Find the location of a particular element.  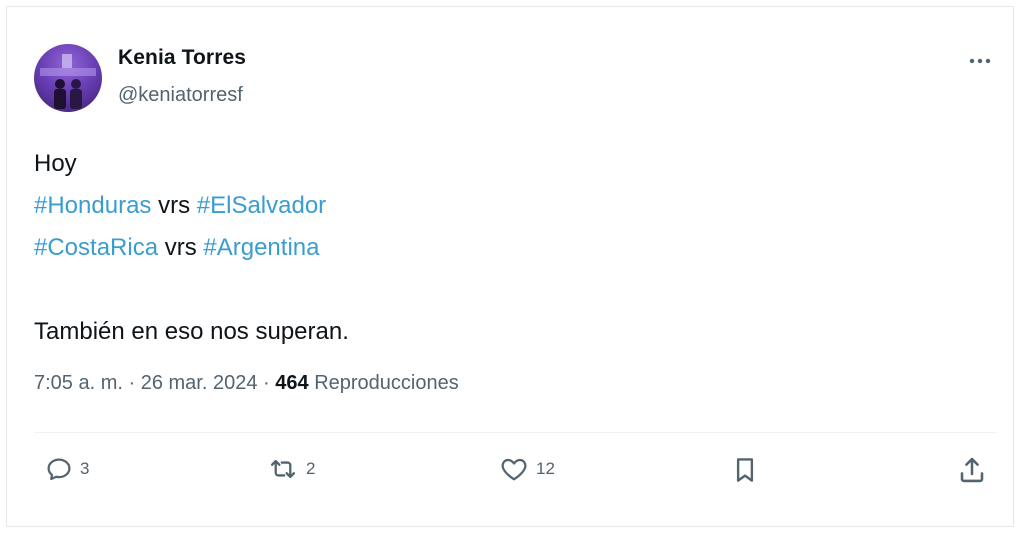

tweet-time: 7:05 a. m. is located at coordinates (78, 383).